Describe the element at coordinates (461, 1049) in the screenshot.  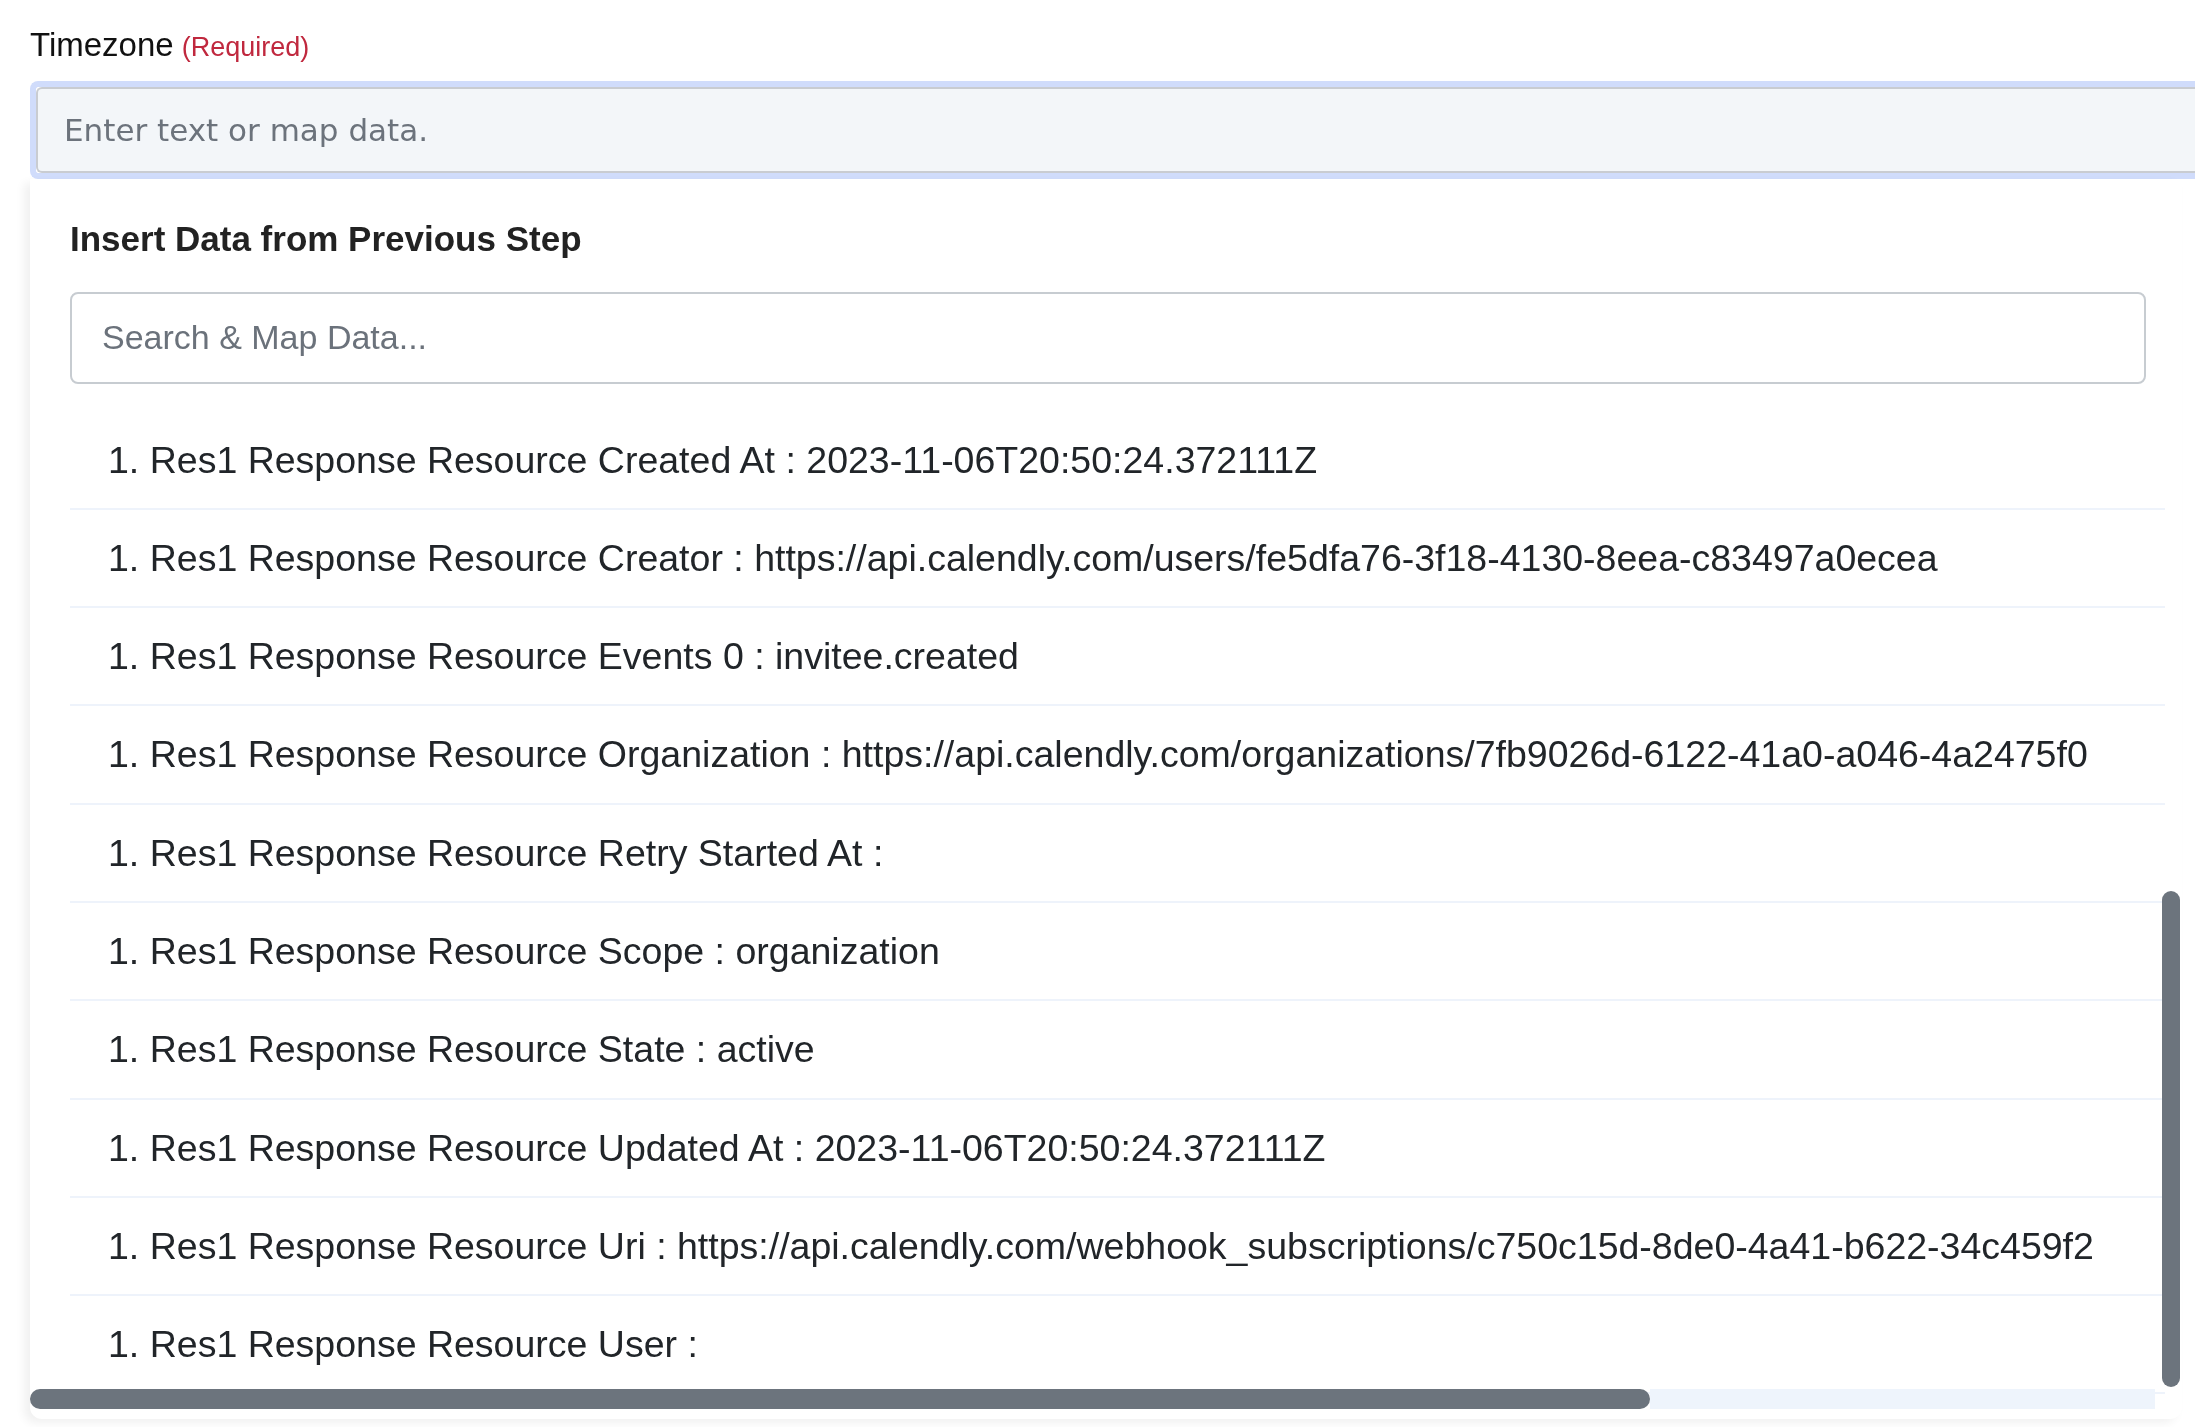
I see `data-option: 1. Res1 Response Resource State : active` at that location.